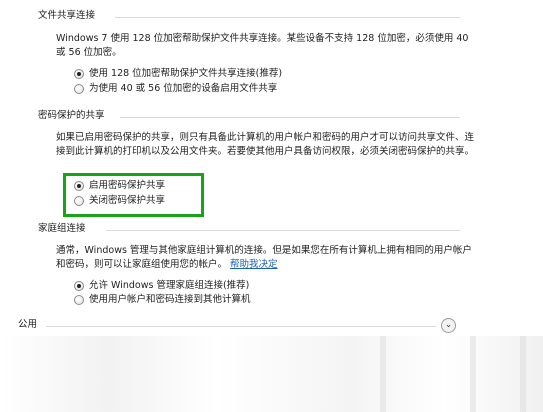 The width and height of the screenshot is (543, 412). What do you see at coordinates (241, 326) in the screenshot?
I see `public-divider` at bounding box center [241, 326].